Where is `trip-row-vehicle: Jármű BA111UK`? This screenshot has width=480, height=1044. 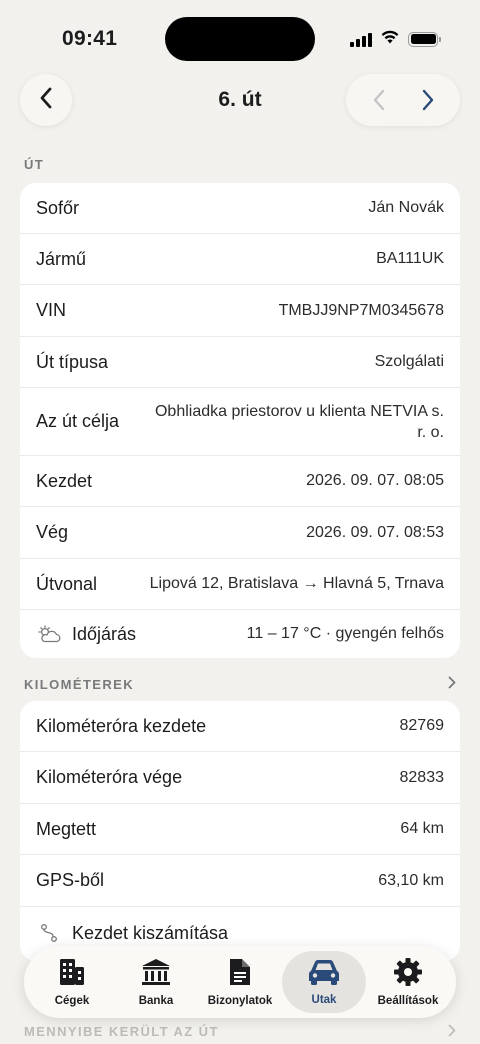
trip-row-vehicle: Jármű BA111UK is located at coordinates (240, 259).